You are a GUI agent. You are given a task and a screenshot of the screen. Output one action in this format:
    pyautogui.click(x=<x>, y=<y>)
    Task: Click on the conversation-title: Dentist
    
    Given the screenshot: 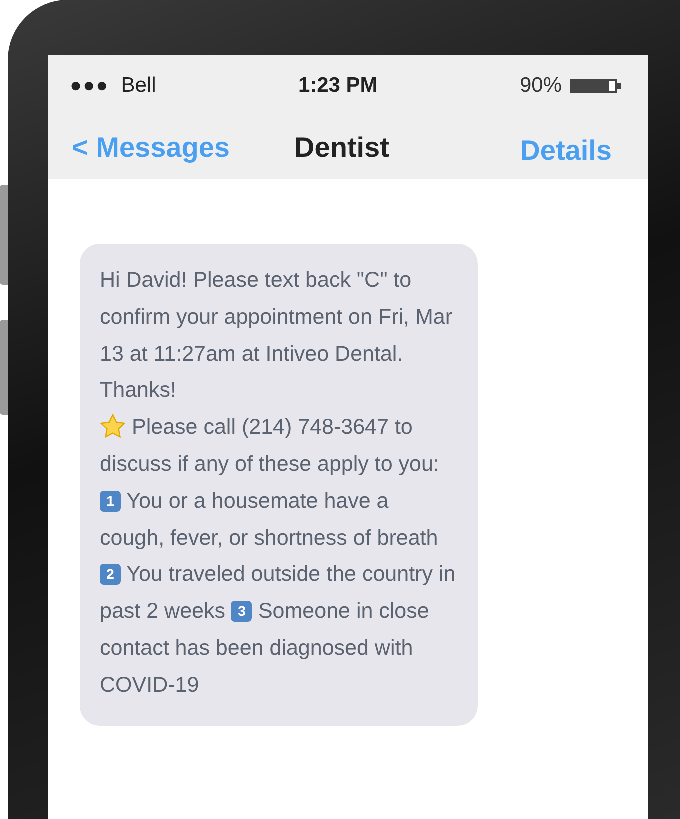 What is the action you would take?
    pyautogui.click(x=342, y=148)
    